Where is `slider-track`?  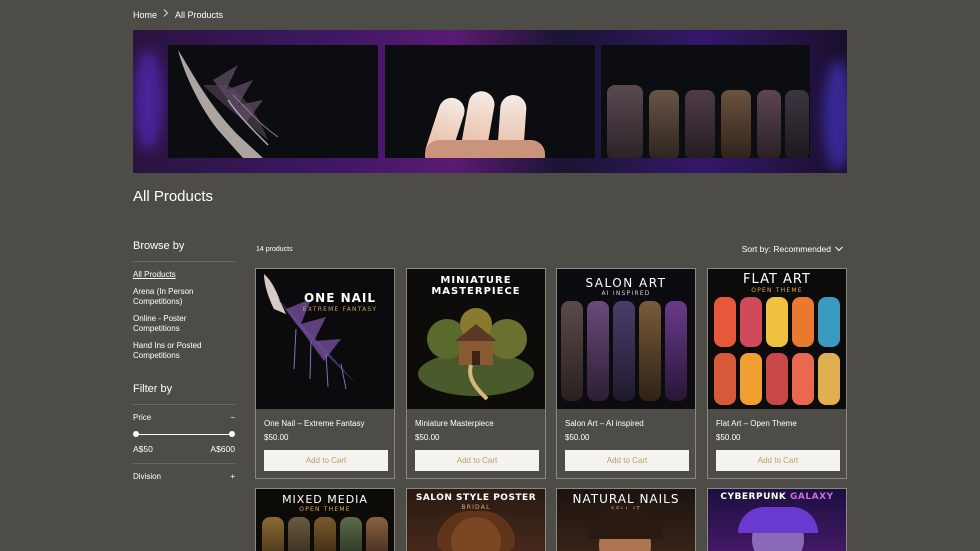 slider-track is located at coordinates (184, 434).